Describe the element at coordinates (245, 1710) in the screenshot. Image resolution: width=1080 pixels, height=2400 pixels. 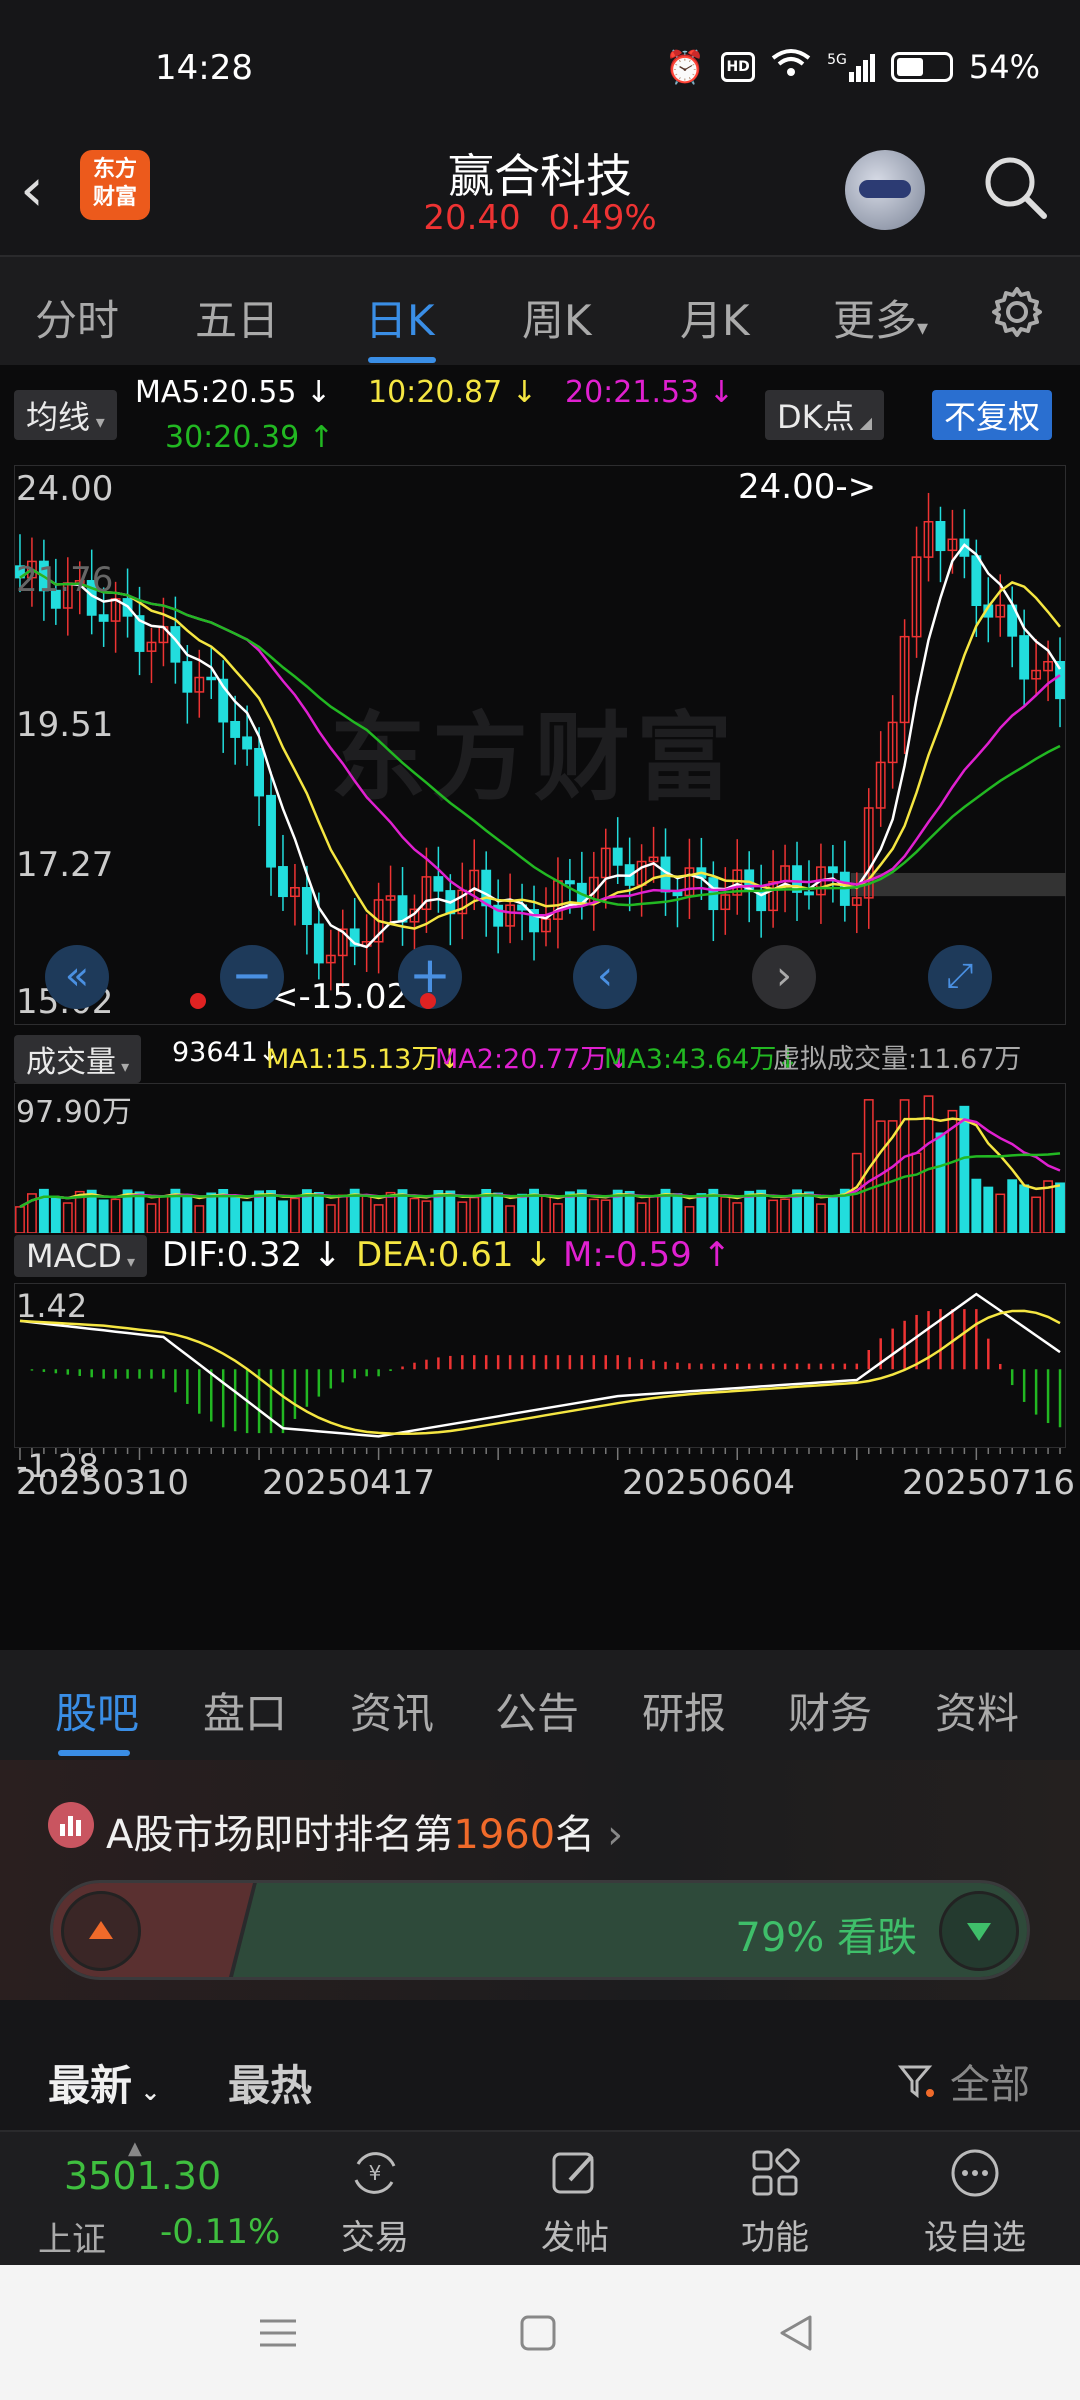
I see `tab-pankou: 盘口` at that location.